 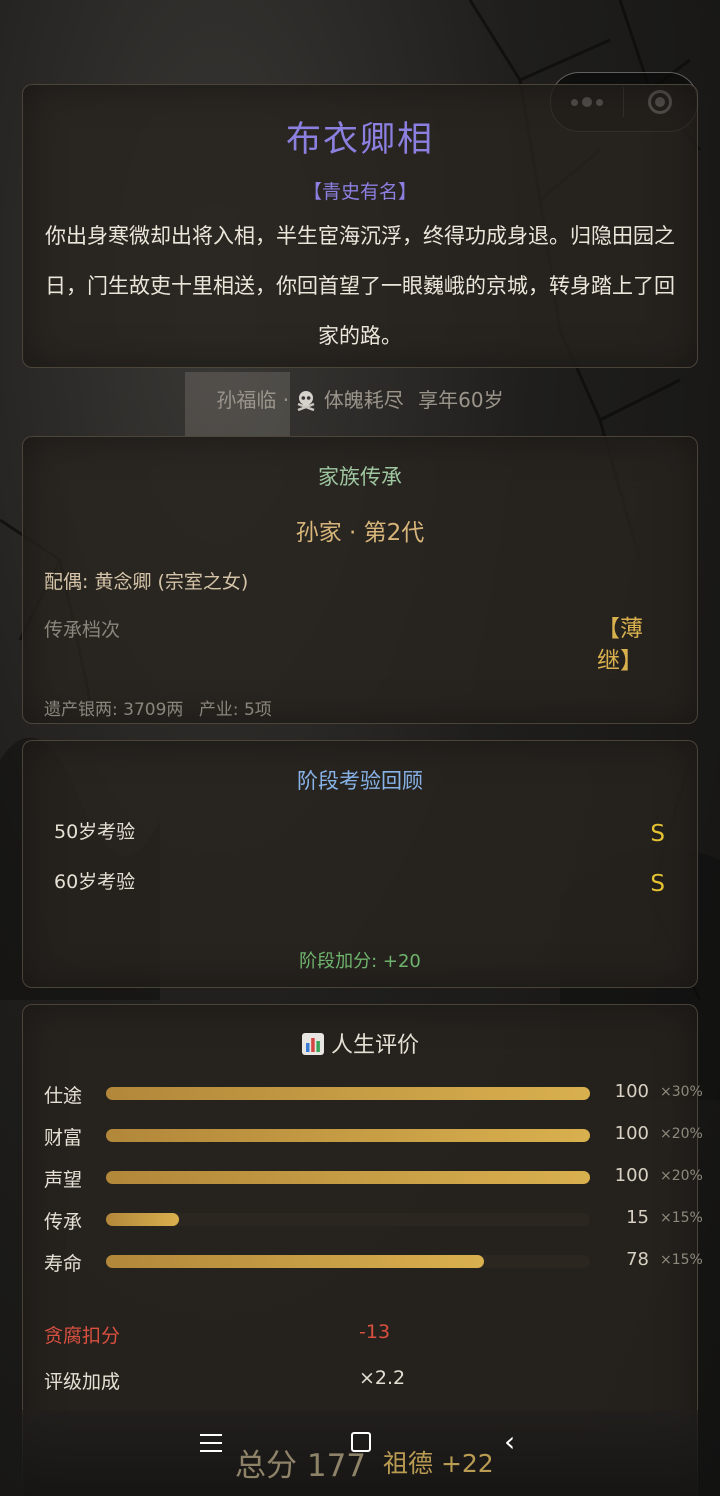 I want to click on death-info: 孙福临 · 体魄耗尽 享年60岁, so click(x=360, y=398).